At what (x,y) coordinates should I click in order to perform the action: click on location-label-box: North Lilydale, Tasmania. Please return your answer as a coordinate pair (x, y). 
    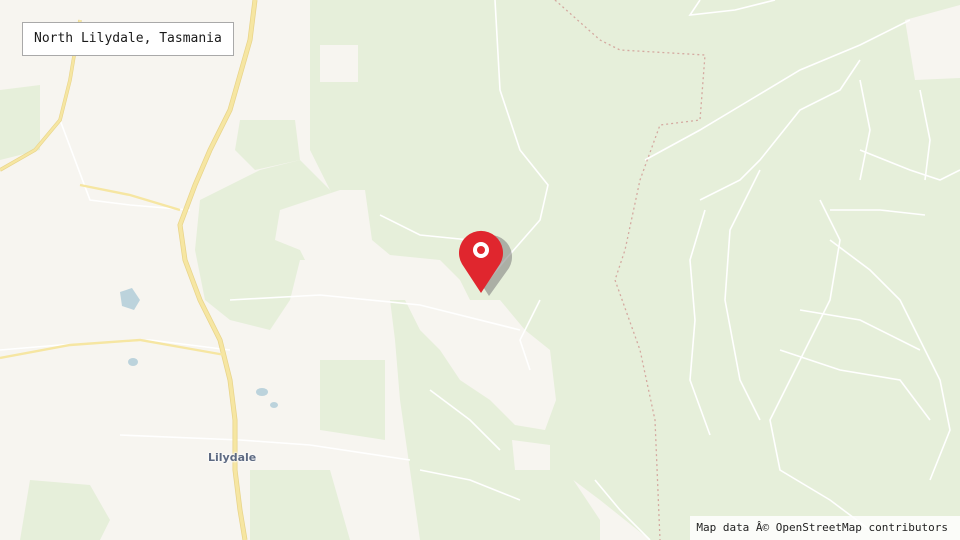
    Looking at the image, I should click on (128, 39).